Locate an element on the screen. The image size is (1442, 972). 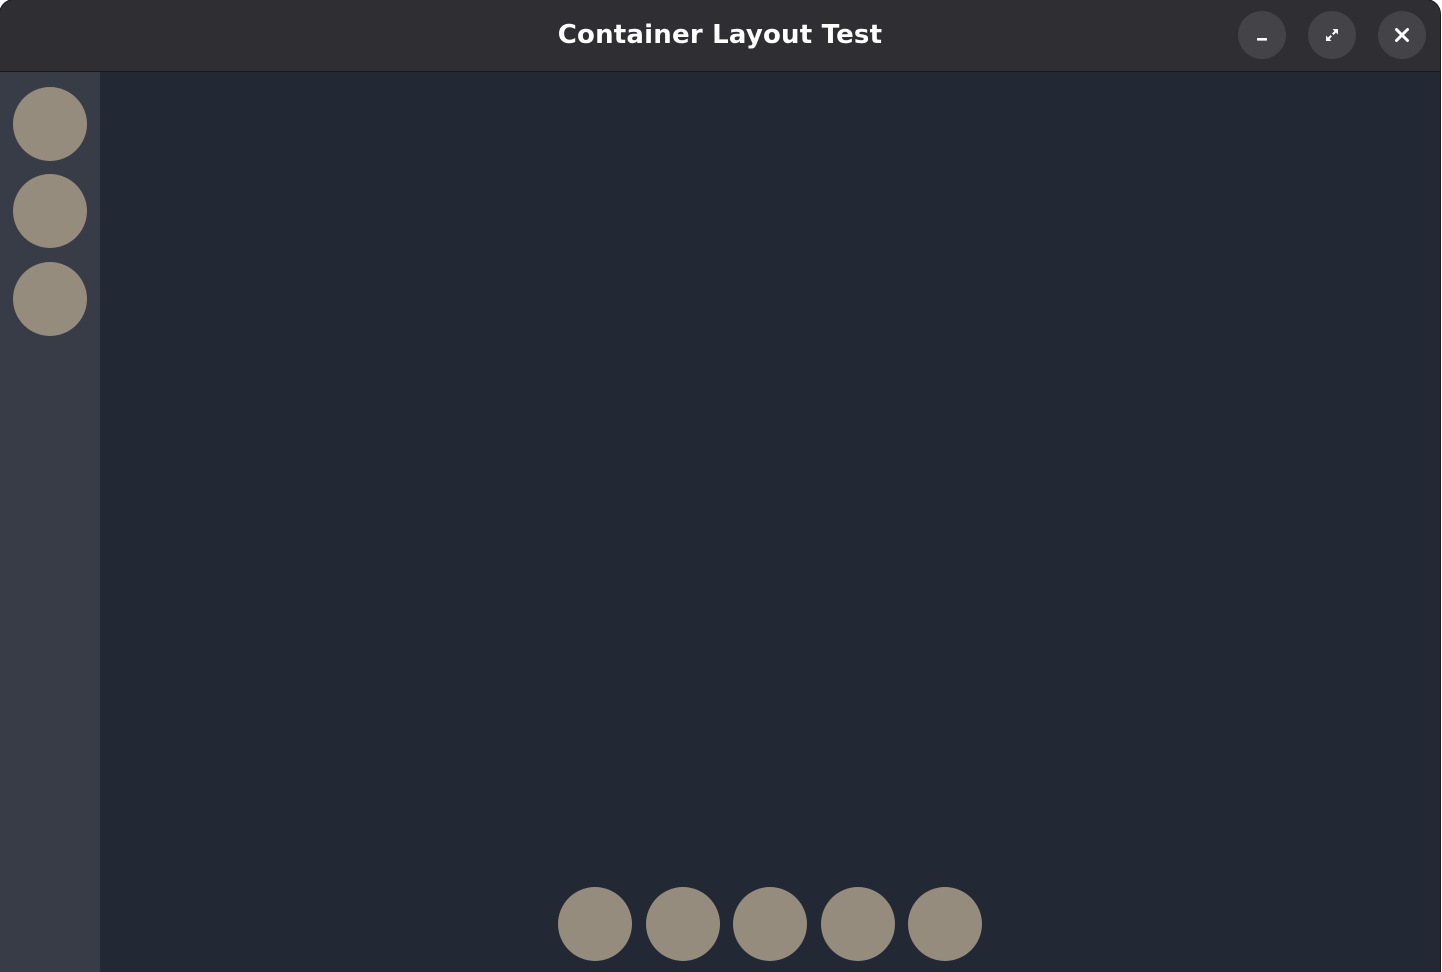
title-bar: Container Layout Test is located at coordinates (720, 36).